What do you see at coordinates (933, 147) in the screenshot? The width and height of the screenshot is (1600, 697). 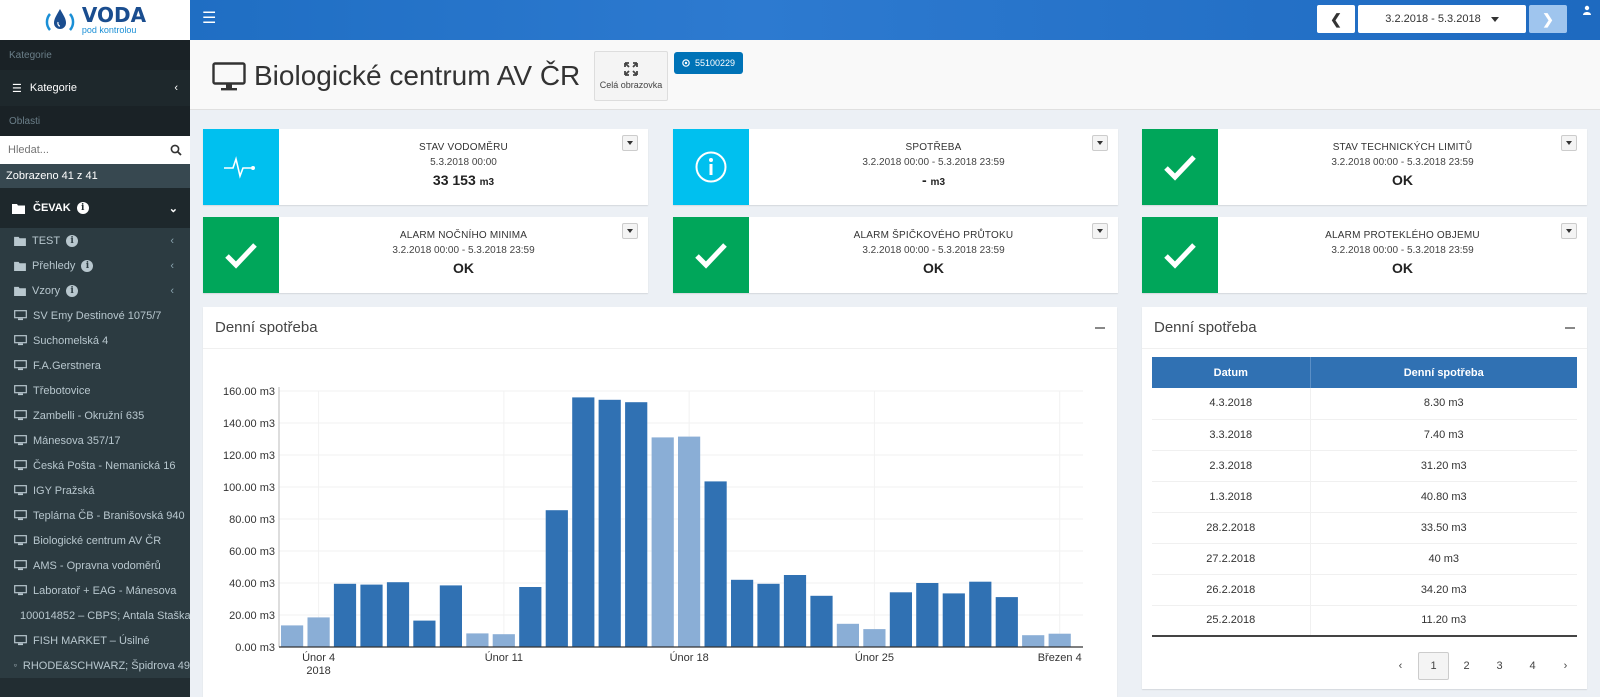 I see `stat-card-title: SPOTŘEBA` at bounding box center [933, 147].